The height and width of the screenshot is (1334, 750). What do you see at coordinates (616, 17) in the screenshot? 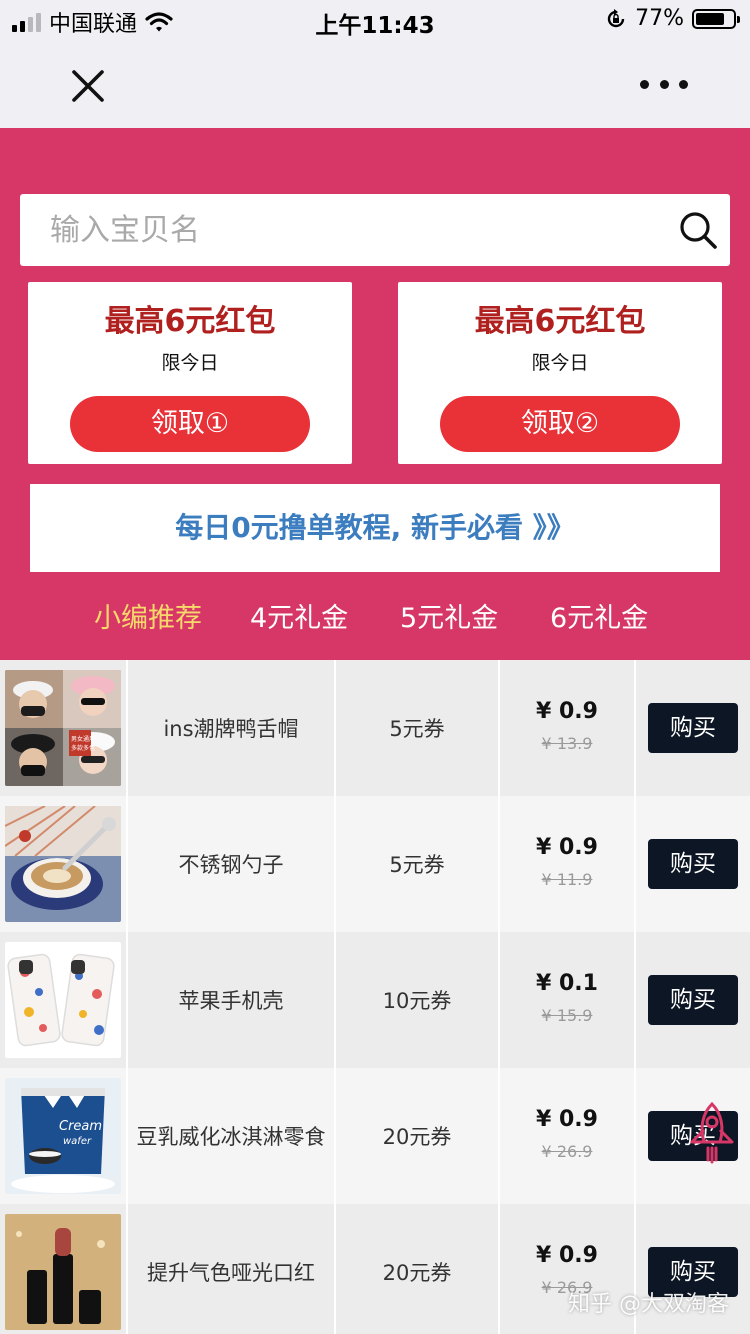
I see `orientation-lock-icon` at bounding box center [616, 17].